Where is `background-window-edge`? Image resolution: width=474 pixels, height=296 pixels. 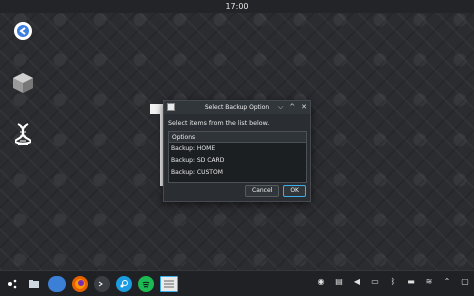
background-window-edge is located at coordinates (156, 145).